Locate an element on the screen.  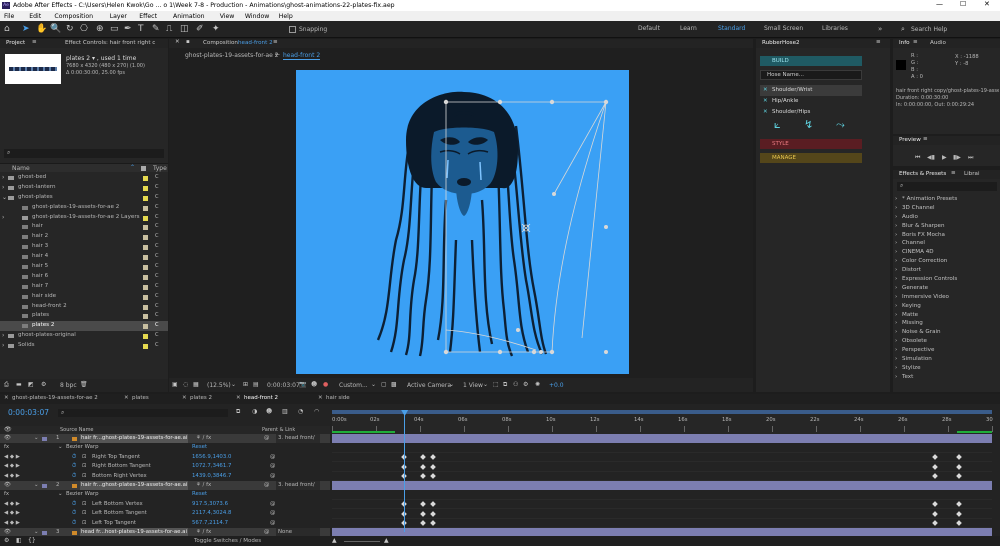
3d-renderer-icon: ⬚ is located at coordinates (496, 384).